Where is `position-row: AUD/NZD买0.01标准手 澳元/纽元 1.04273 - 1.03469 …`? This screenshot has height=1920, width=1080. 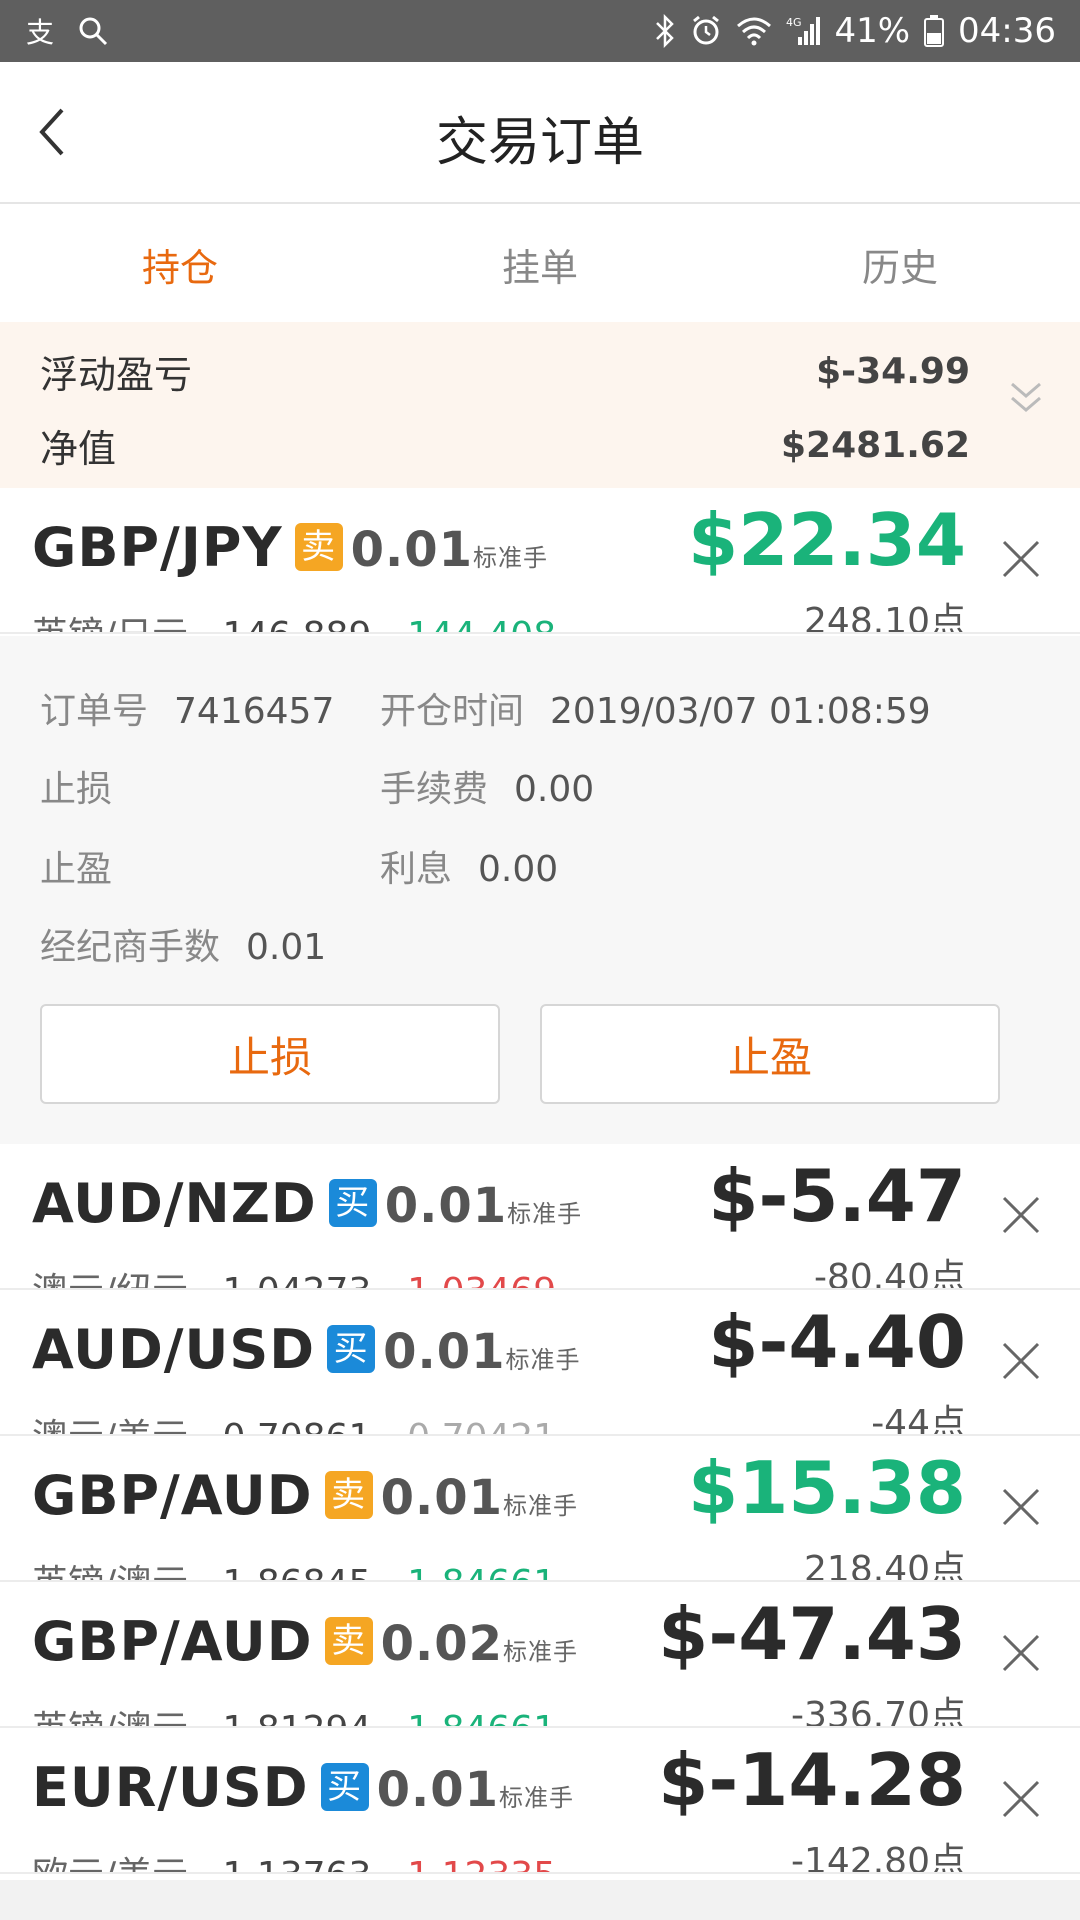
position-row: AUD/NZD买0.01标准手 澳元/纽元 1.04273 - 1.03469 … is located at coordinates (540, 1217).